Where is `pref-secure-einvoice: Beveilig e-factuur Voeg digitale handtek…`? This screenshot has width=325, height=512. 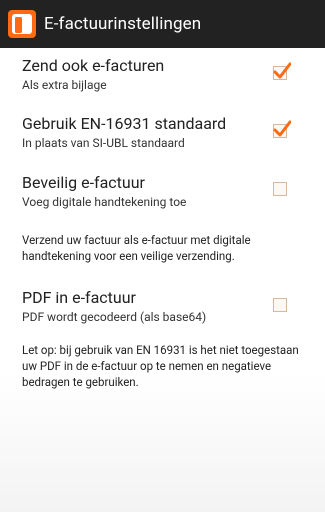
pref-secure-einvoice: Beveilig e-factuur Voeg digitale handtek… is located at coordinates (162, 194).